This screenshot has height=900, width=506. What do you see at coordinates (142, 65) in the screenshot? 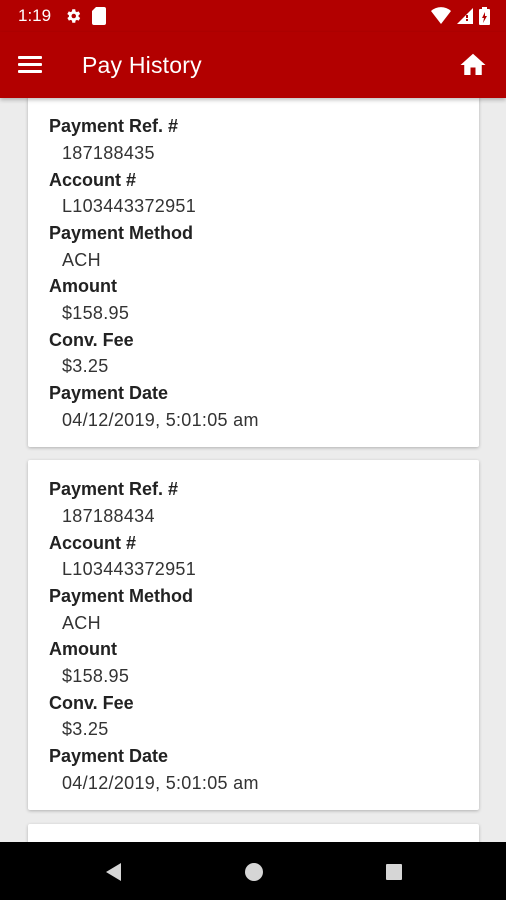
I see `page-title: Pay History` at bounding box center [142, 65].